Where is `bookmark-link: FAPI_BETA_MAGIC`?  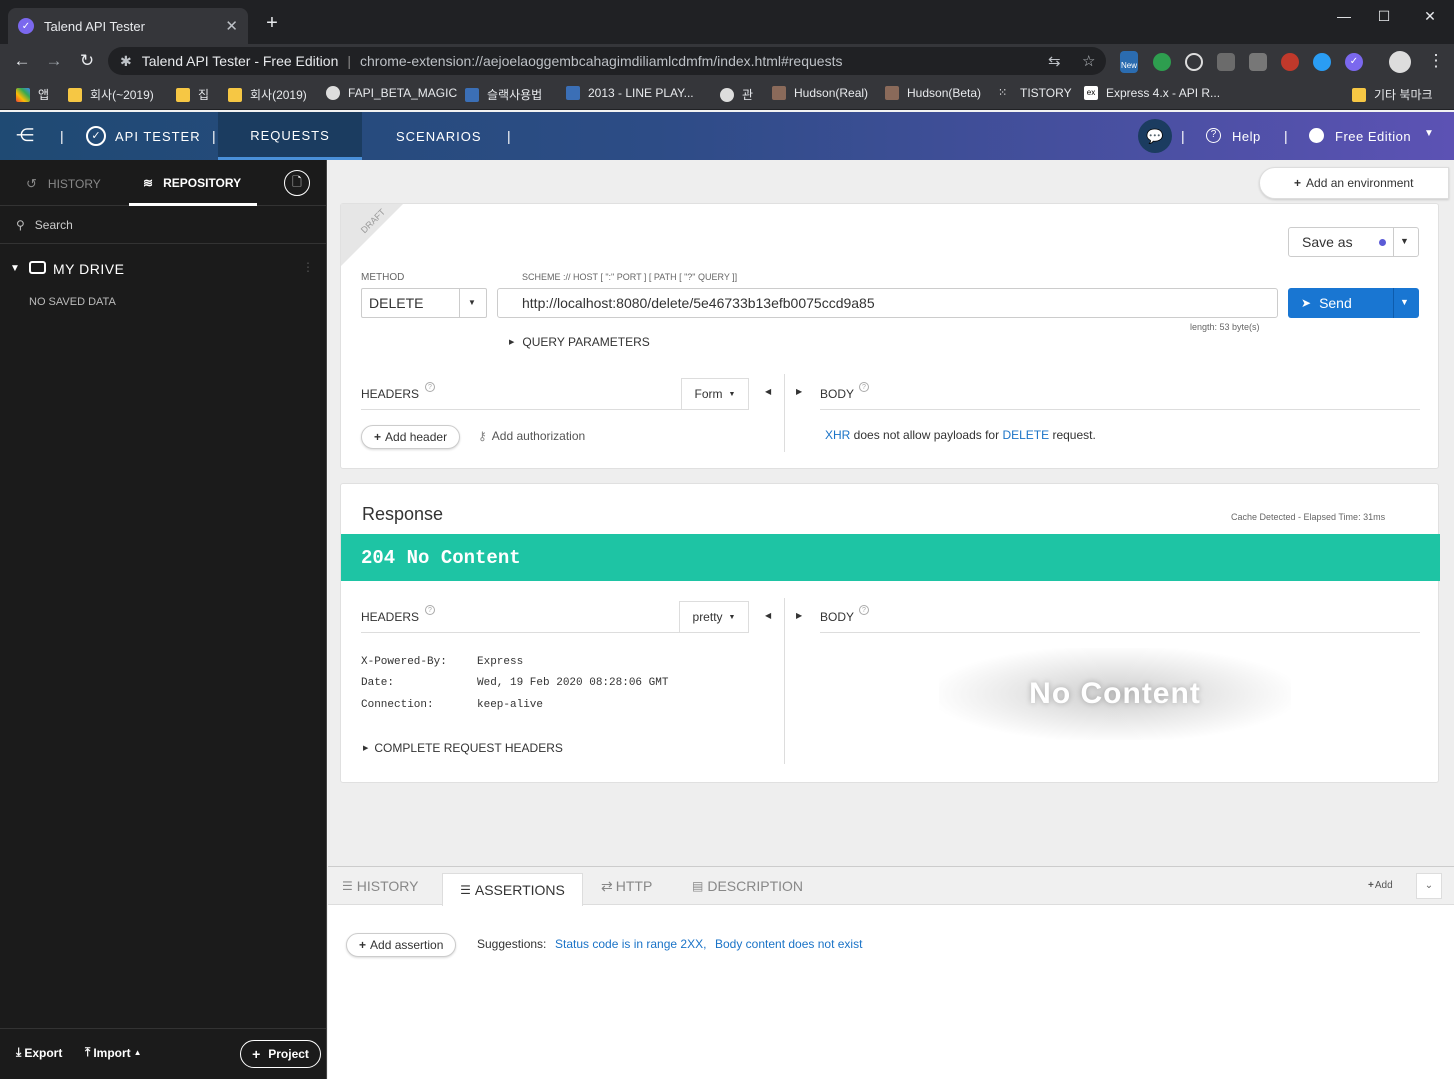 bookmark-link: FAPI_BETA_MAGIC is located at coordinates (391, 93).